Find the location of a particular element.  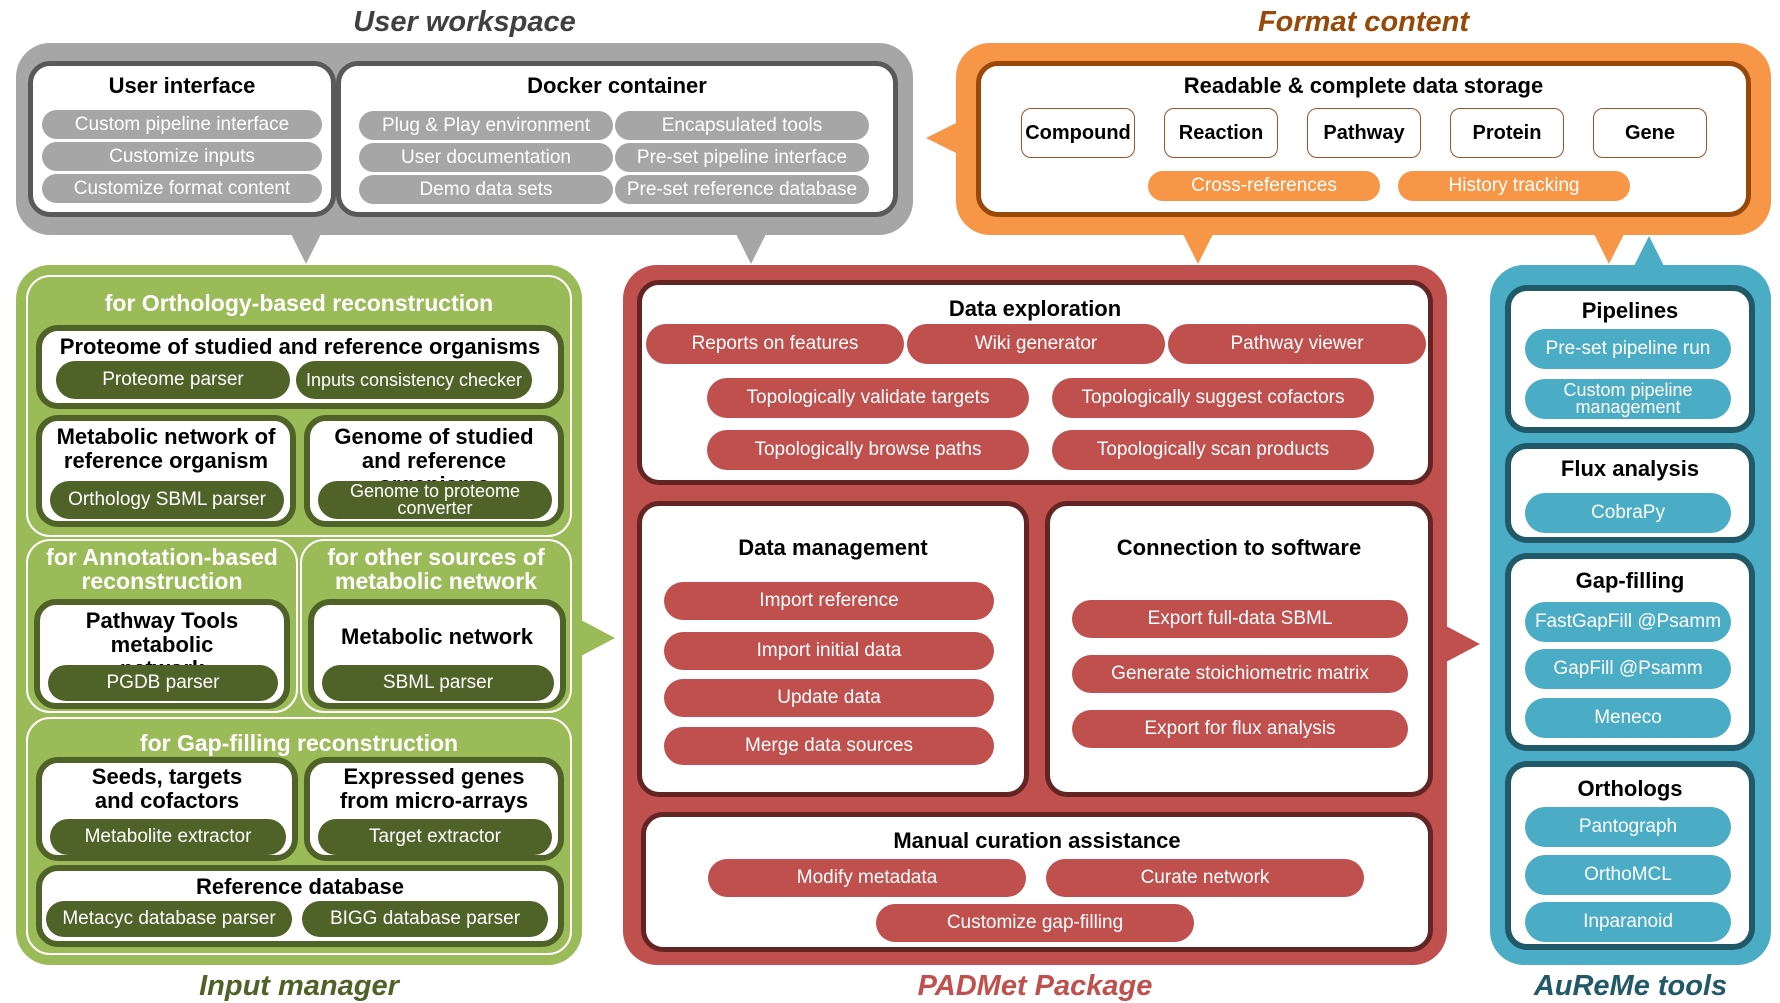

wiki-generator: Wiki generator is located at coordinates (1036, 344).